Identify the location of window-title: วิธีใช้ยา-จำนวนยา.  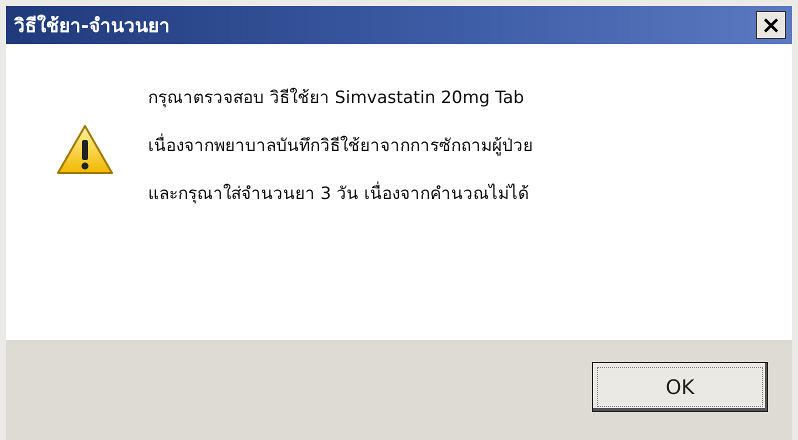
(92, 26).